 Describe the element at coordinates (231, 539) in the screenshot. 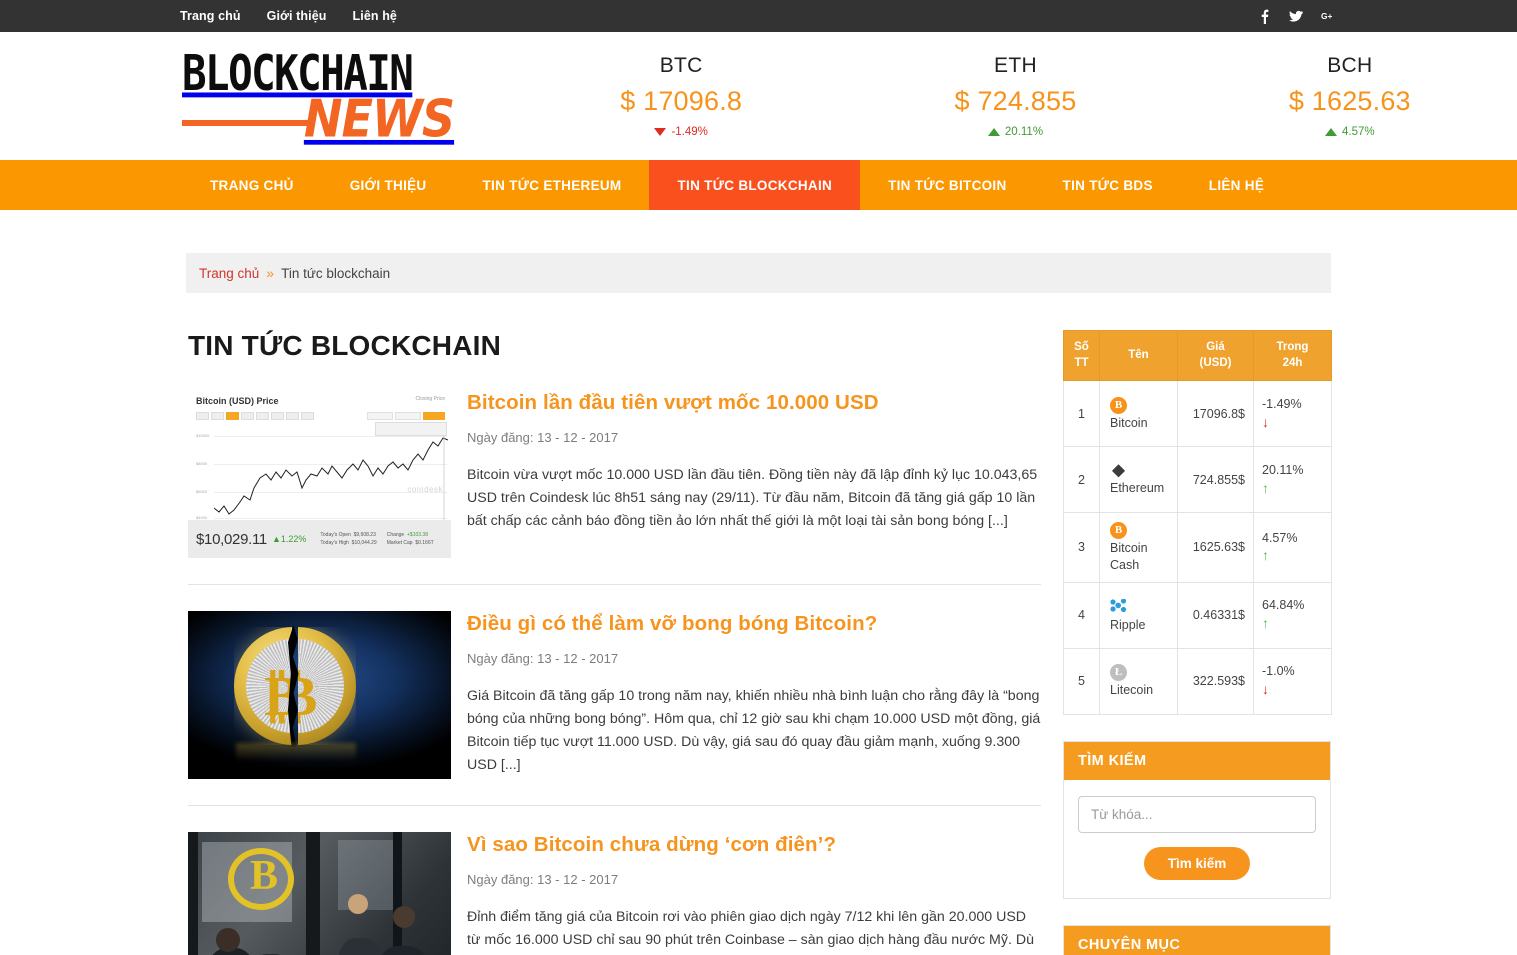

I see `chart-current-price: $10,029.11` at that location.